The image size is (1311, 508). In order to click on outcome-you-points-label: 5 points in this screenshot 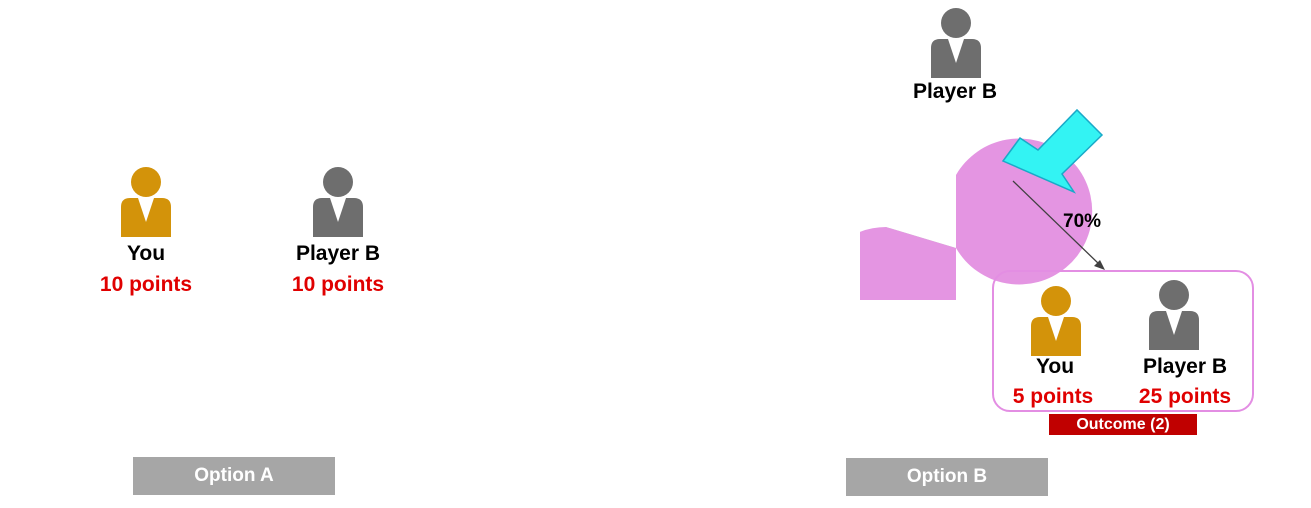, I will do `click(1053, 396)`.